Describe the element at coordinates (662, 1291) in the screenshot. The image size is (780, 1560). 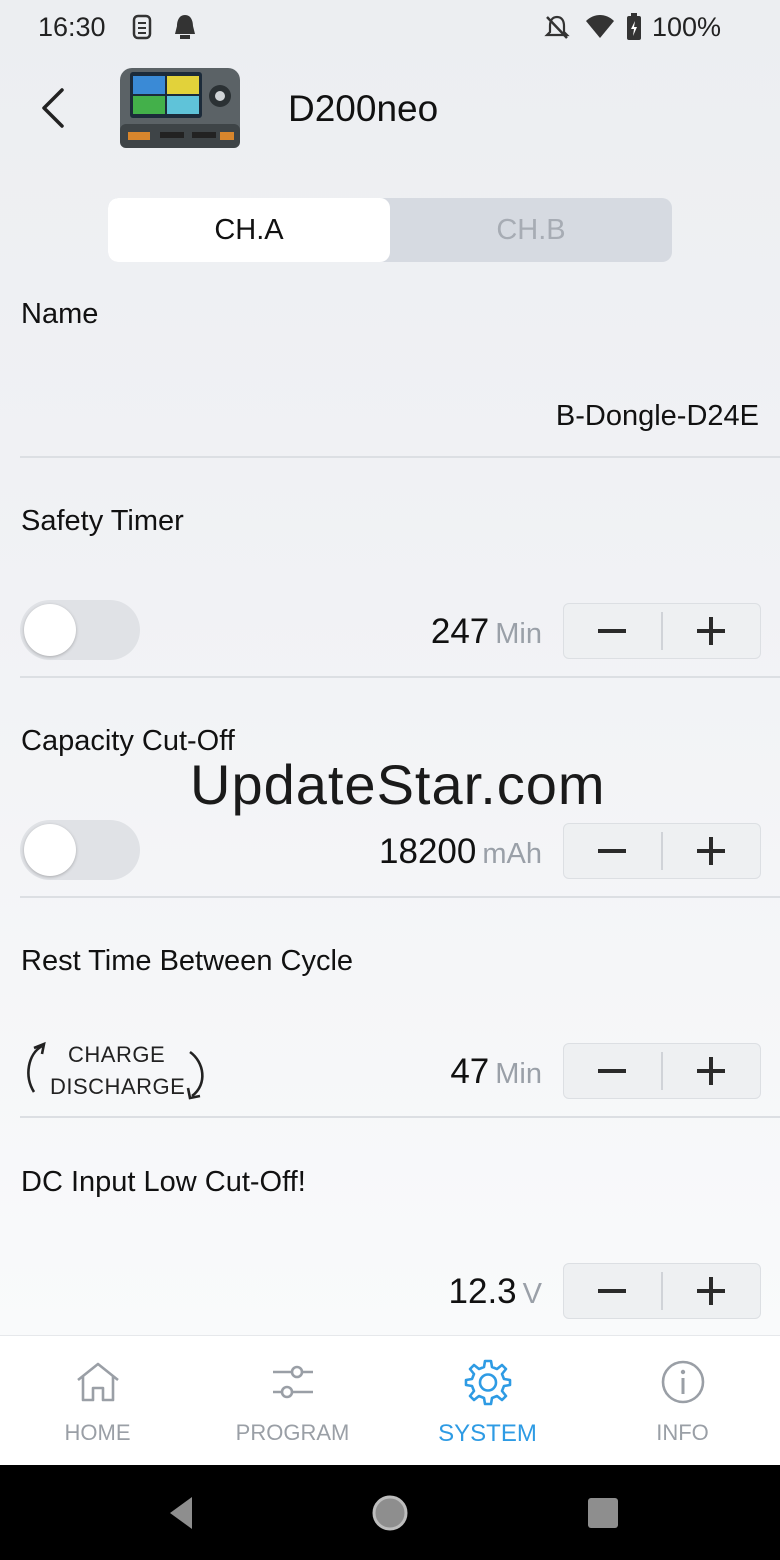
I see `dc-input-stepper` at that location.